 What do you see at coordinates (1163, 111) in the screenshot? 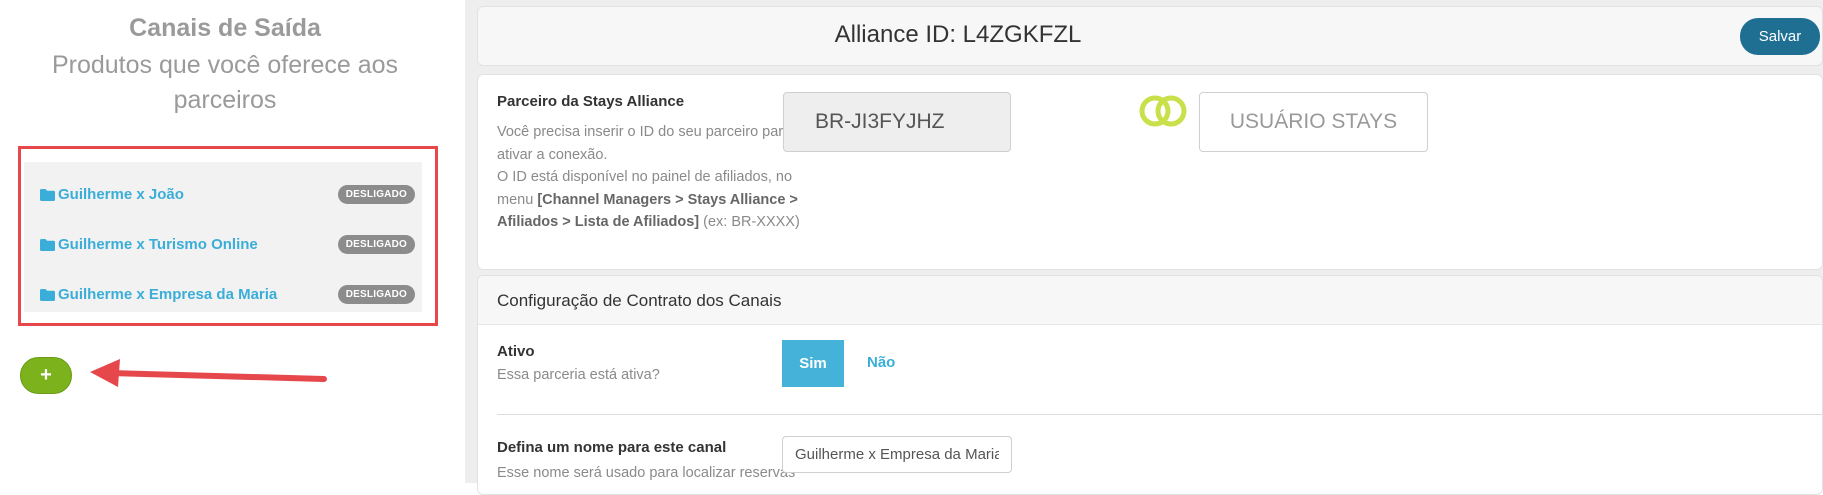
I see `rings-icon` at bounding box center [1163, 111].